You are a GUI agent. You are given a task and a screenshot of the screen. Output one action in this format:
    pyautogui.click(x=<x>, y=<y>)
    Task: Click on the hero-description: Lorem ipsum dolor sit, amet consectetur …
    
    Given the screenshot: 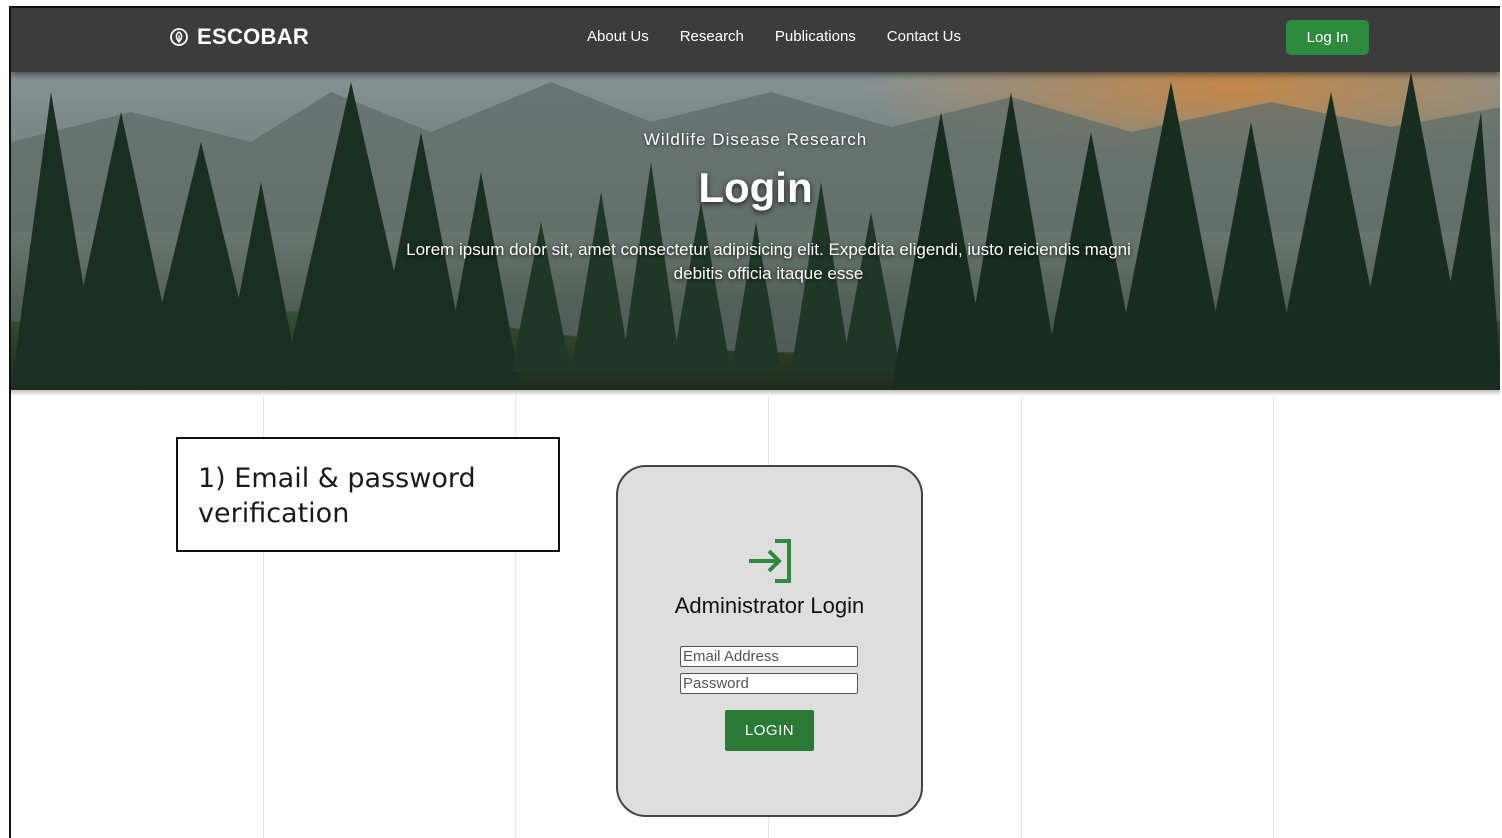 What is the action you would take?
    pyautogui.click(x=768, y=261)
    